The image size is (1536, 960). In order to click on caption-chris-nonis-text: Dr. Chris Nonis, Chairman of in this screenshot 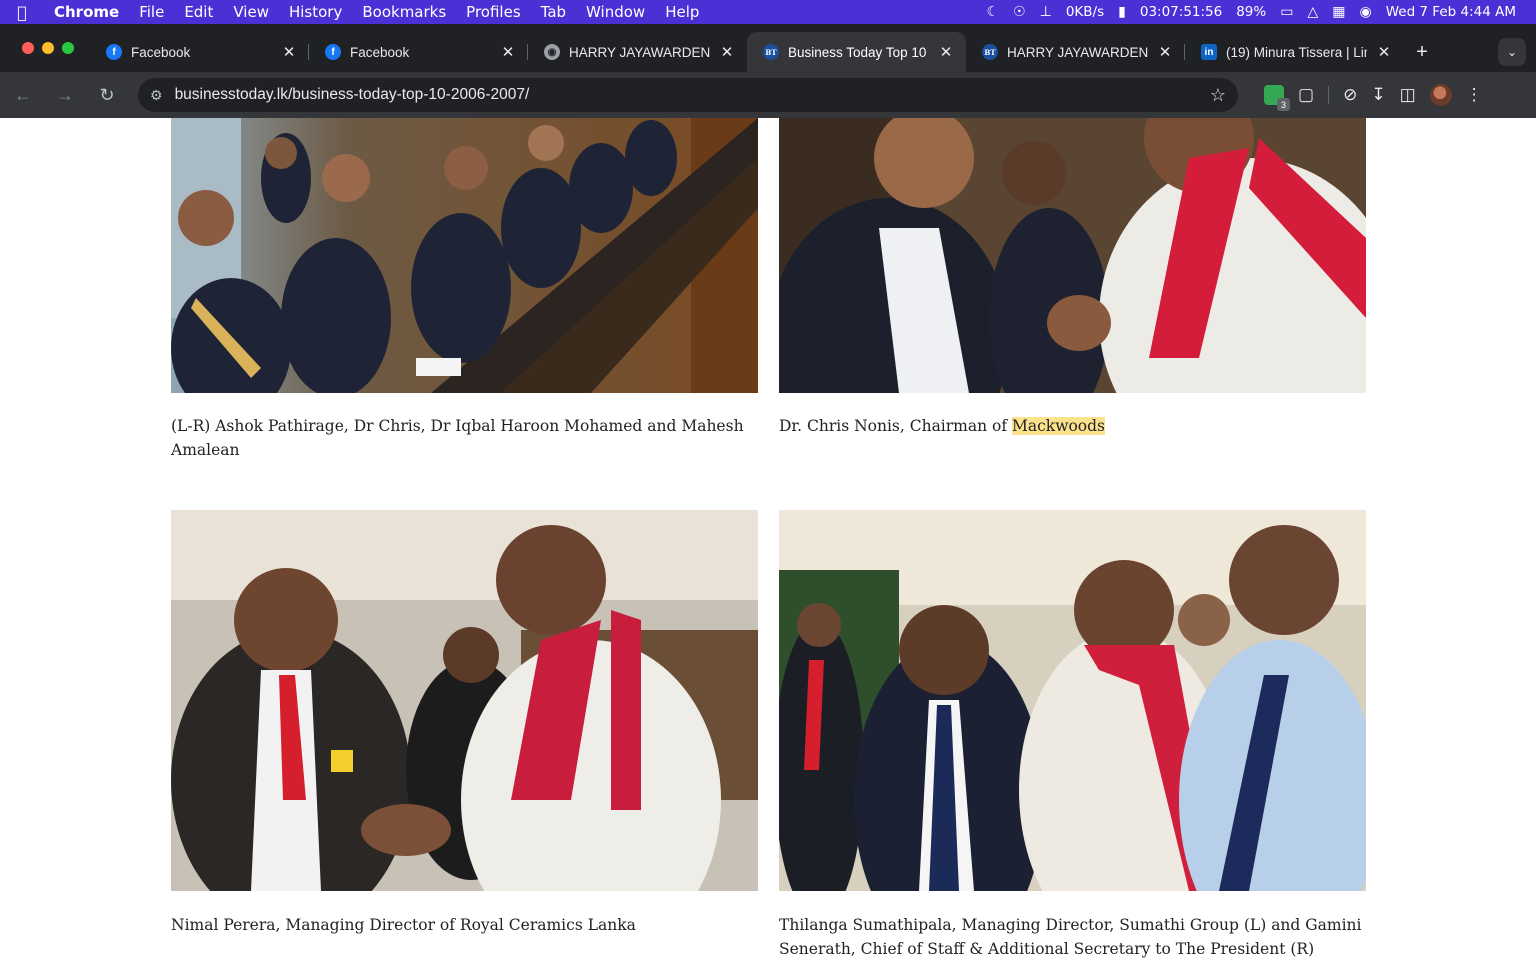, I will do `click(896, 426)`.